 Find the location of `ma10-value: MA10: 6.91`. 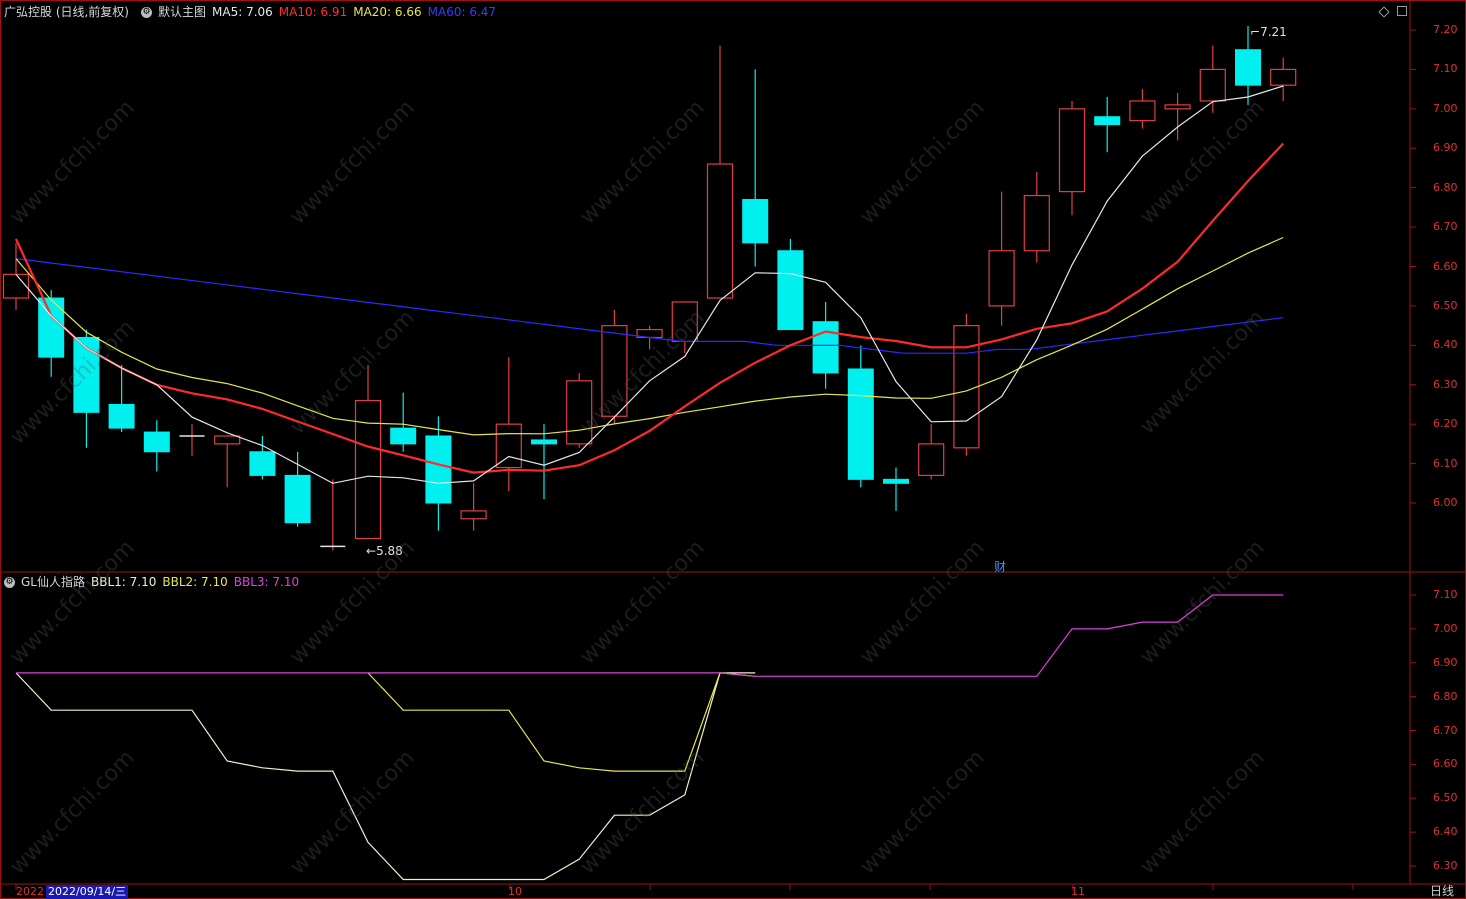

ma10-value: MA10: 6.91 is located at coordinates (313, 12).